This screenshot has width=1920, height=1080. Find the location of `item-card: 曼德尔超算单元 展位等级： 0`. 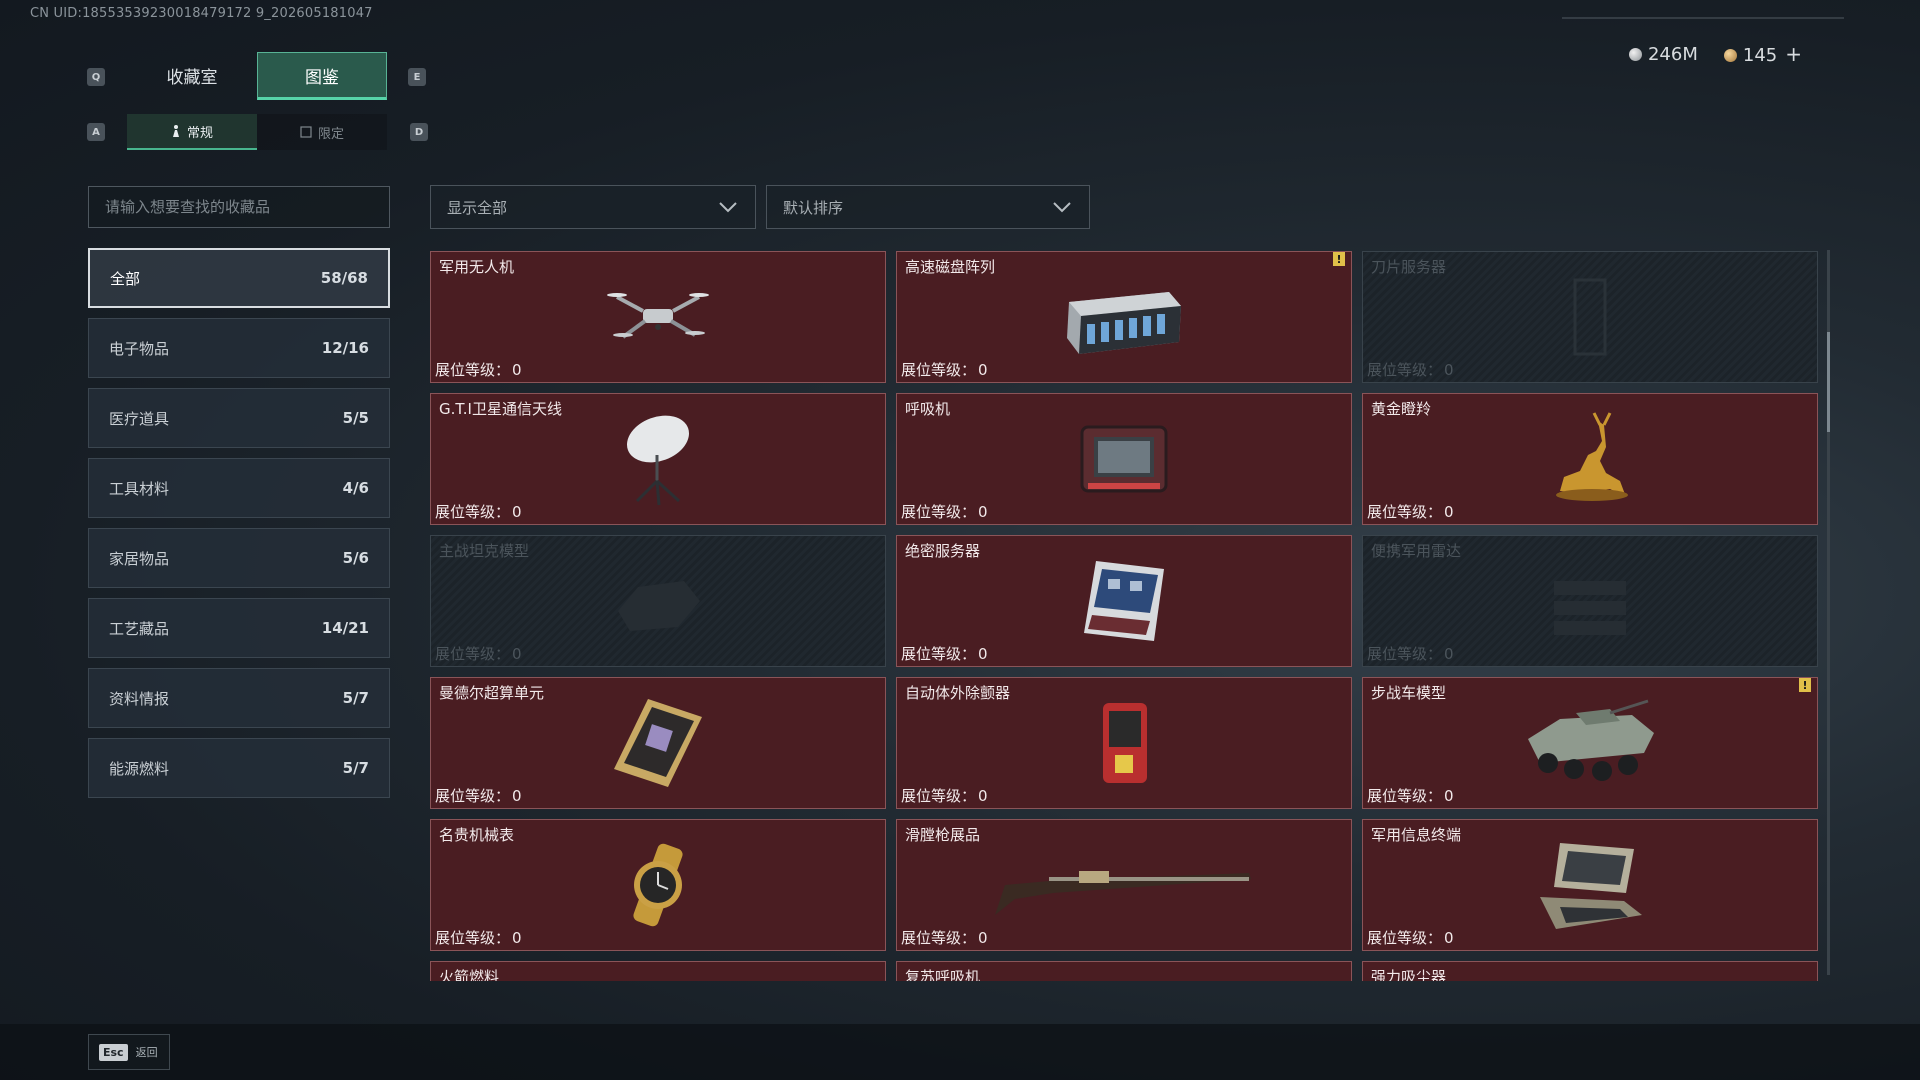

item-card: 曼德尔超算单元 展位等级： 0 is located at coordinates (658, 743).